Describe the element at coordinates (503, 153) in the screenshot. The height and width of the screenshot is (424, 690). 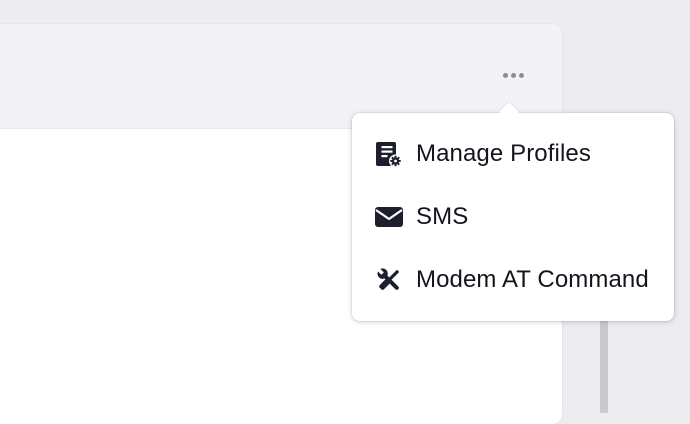
I see `menu-item-label: Manage Profiles` at that location.